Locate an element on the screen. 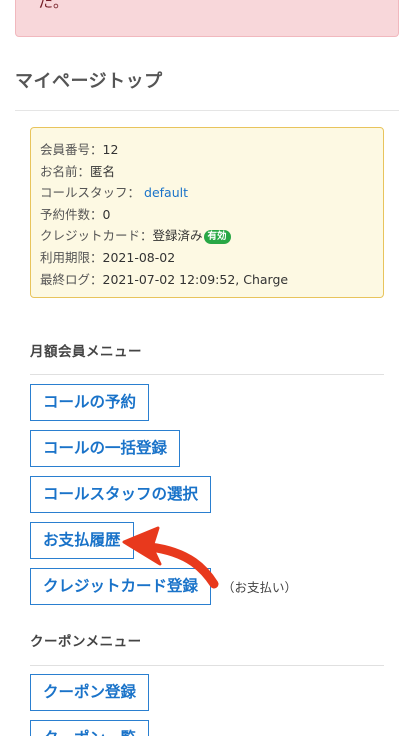 Image resolution: width=414 pixels, height=736 pixels. status-badge: 有効 is located at coordinates (217, 237).